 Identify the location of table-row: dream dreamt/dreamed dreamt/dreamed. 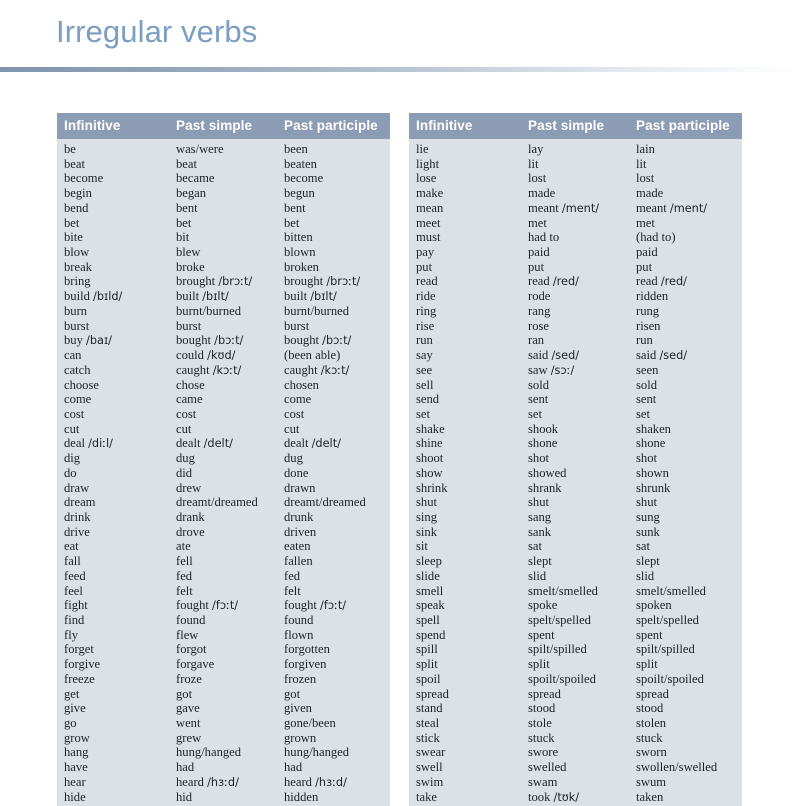
(223, 502).